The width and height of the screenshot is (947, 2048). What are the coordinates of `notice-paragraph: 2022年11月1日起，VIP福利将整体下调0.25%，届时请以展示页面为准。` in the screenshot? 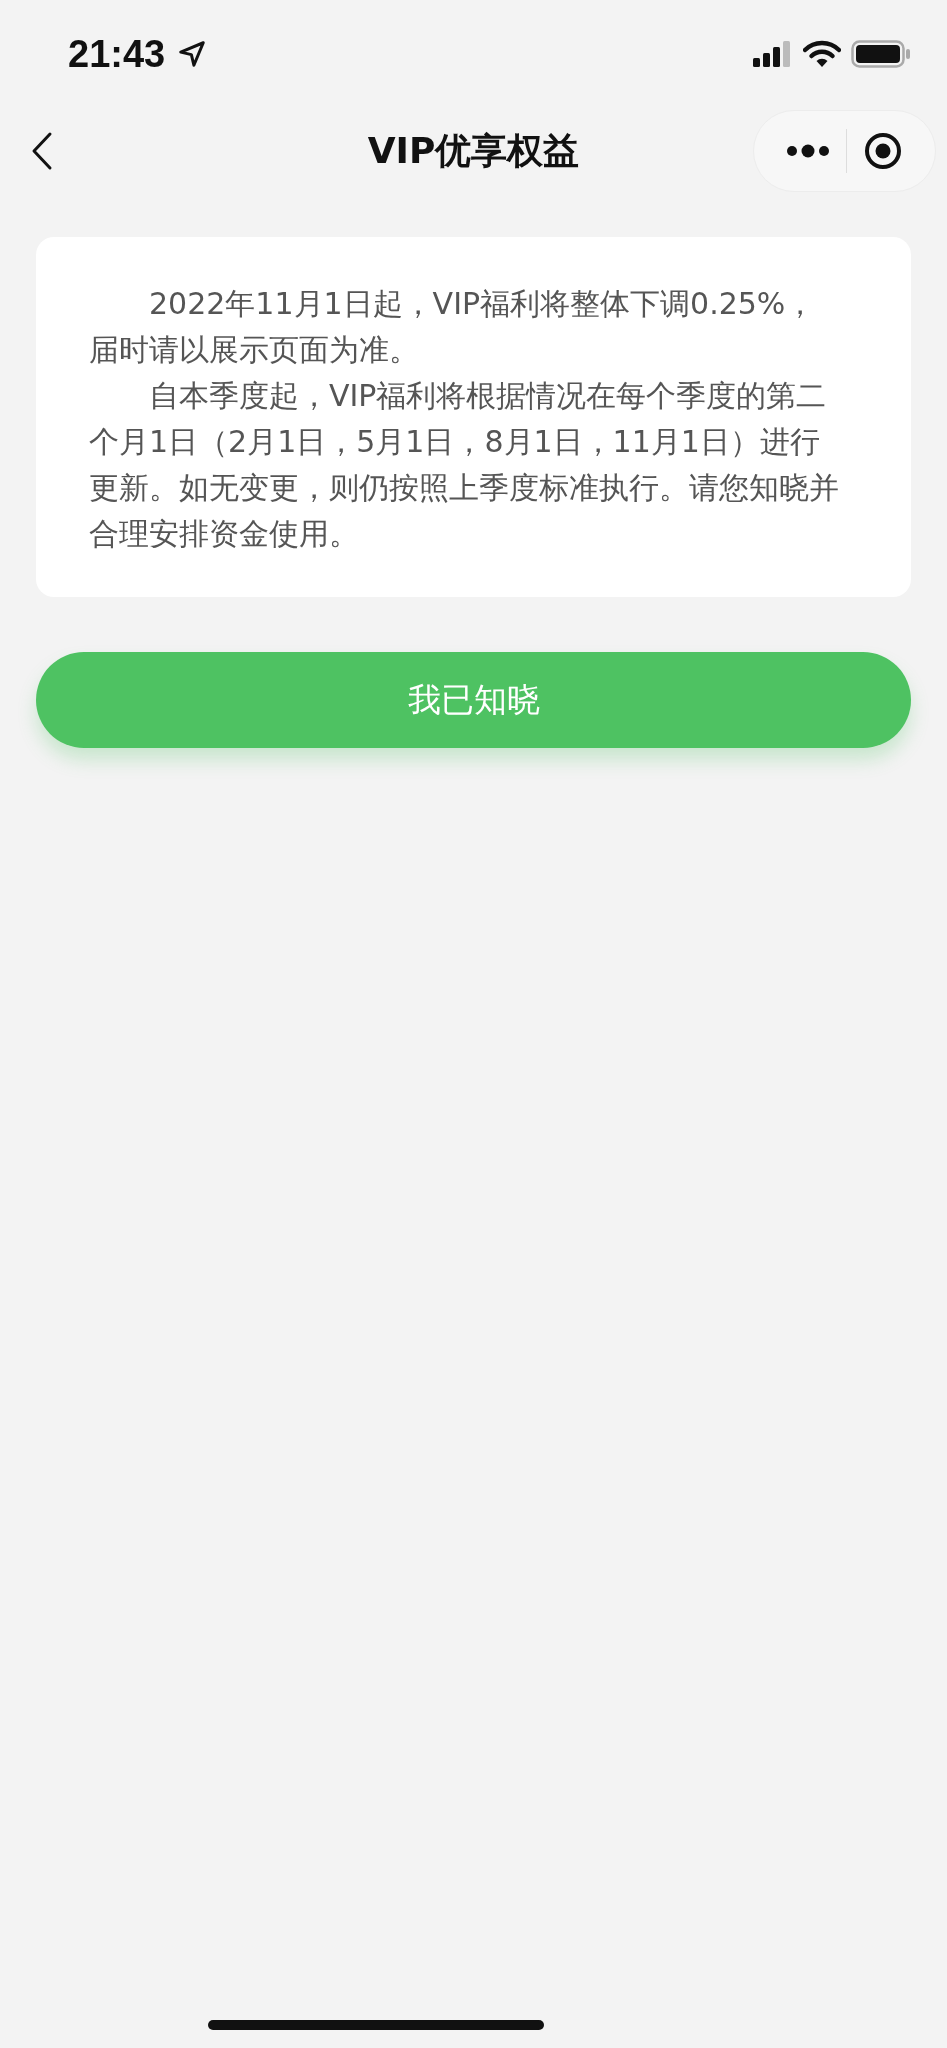 It's located at (453, 327).